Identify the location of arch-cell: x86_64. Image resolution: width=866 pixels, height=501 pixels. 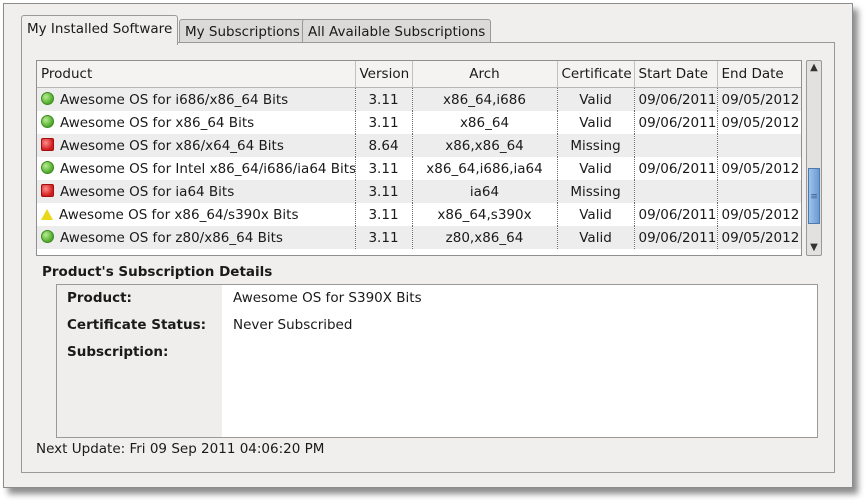
(485, 122).